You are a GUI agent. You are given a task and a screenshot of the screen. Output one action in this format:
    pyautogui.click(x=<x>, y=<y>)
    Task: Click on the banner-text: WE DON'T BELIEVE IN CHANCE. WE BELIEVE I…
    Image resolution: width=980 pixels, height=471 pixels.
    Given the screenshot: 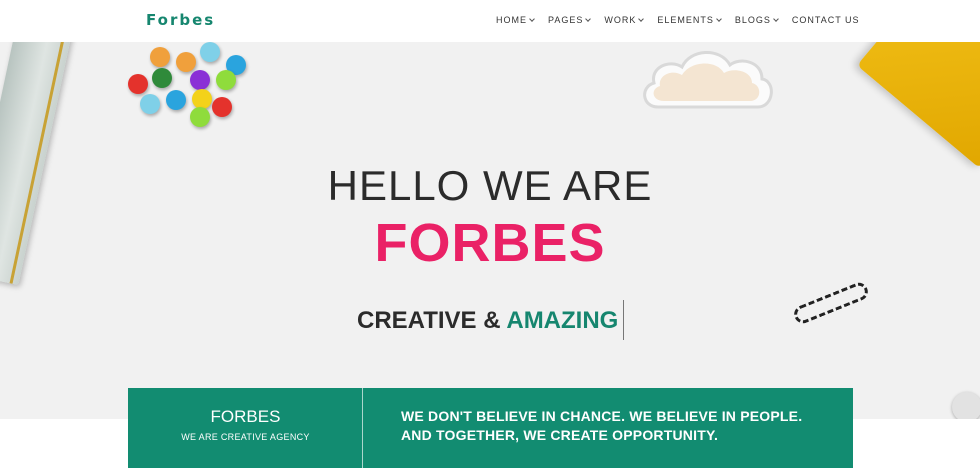 What is the action you would take?
    pyautogui.click(x=602, y=425)
    